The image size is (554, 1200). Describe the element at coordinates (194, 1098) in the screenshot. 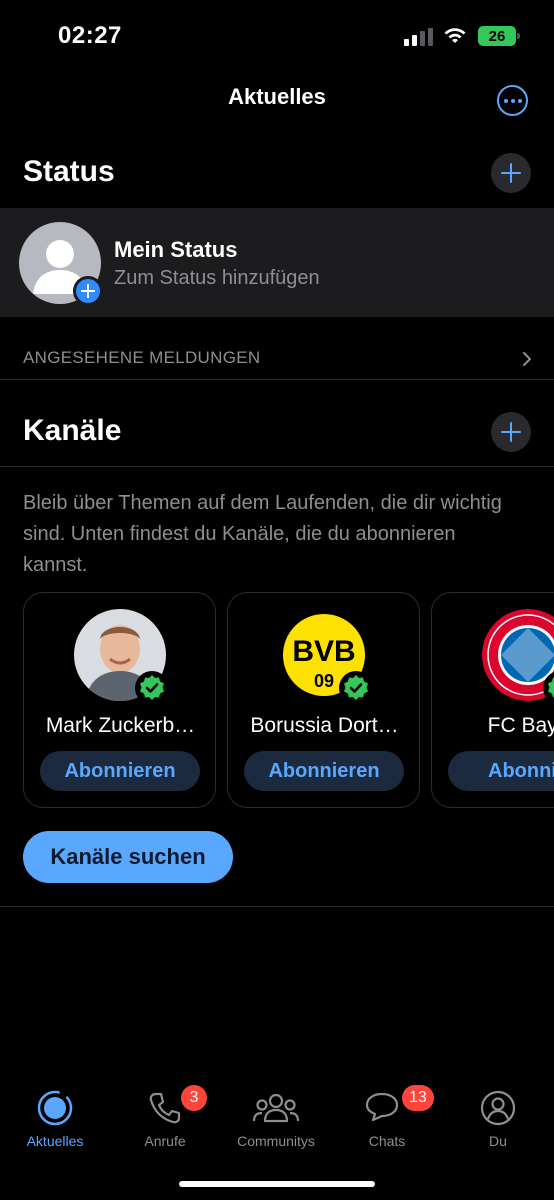

I see `missed-calls-badge: 3` at that location.